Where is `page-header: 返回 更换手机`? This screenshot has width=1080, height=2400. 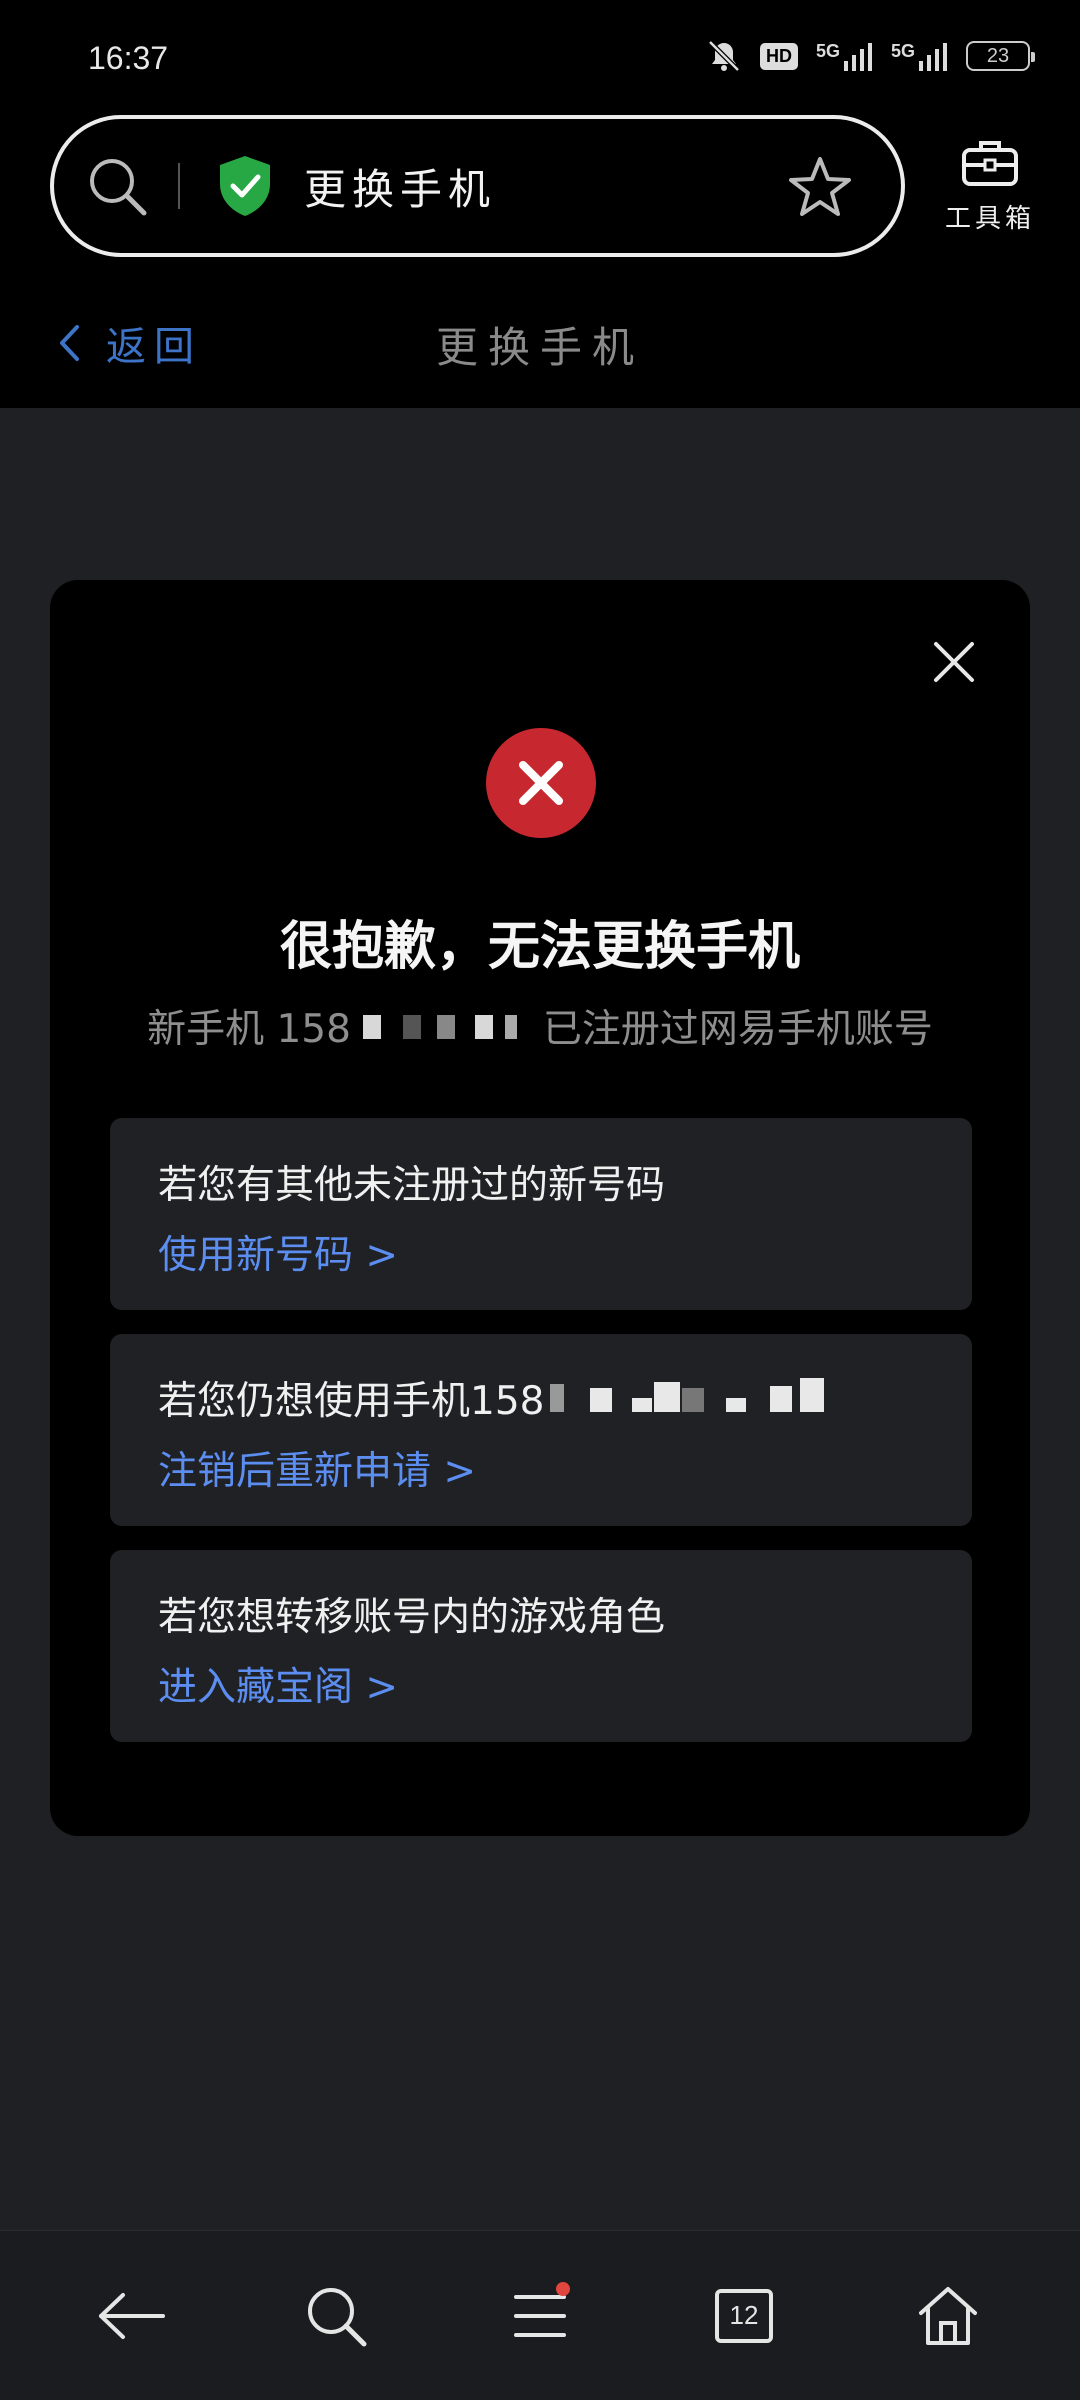
page-header: 返回 更换手机 is located at coordinates (540, 339).